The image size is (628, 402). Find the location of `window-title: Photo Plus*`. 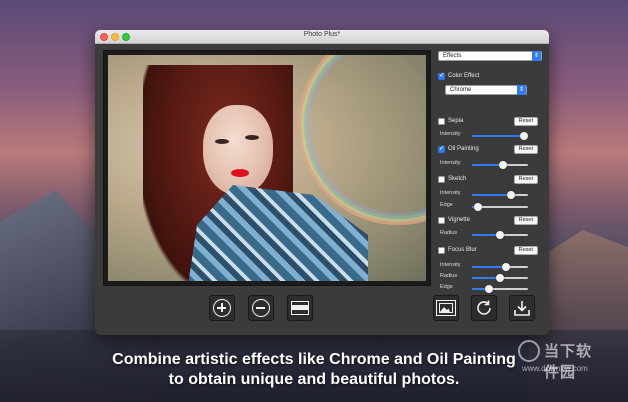

window-title: Photo Plus* is located at coordinates (322, 34).